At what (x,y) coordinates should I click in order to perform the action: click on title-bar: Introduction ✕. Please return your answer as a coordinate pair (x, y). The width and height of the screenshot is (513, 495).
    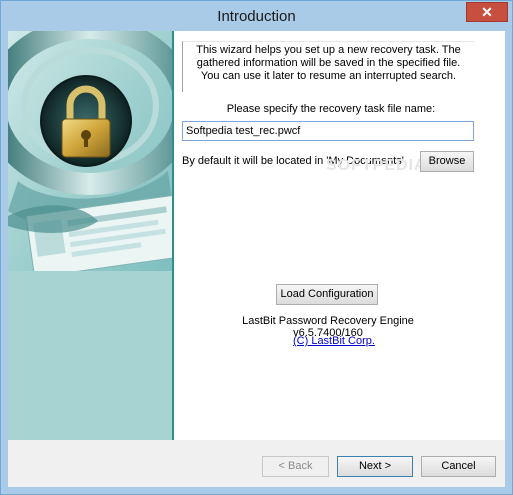
    Looking at the image, I should click on (256, 16).